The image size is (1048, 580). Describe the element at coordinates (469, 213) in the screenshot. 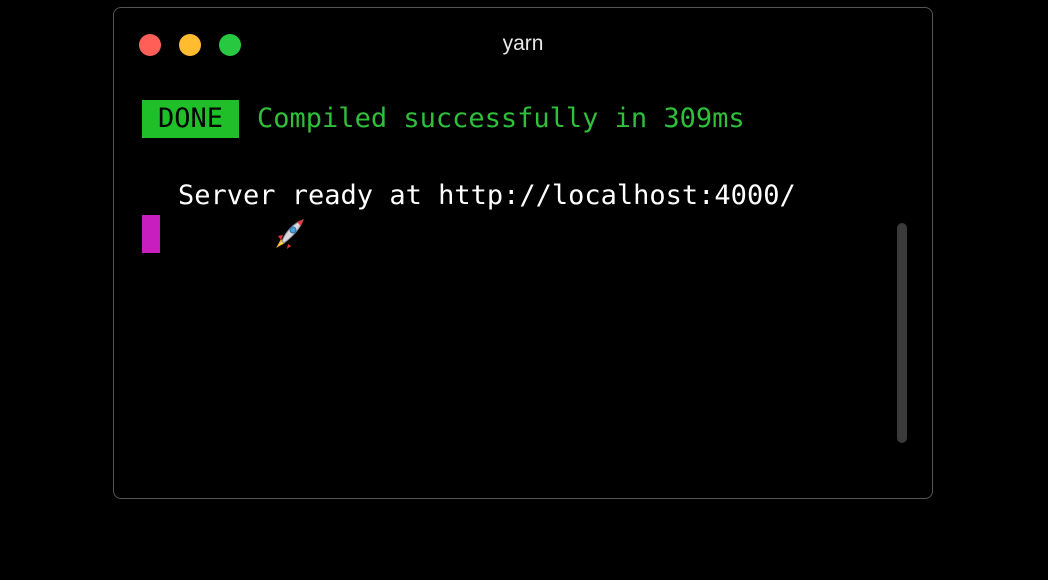

I see `server-status-line: Server ready at http://localhost:4000/` at that location.